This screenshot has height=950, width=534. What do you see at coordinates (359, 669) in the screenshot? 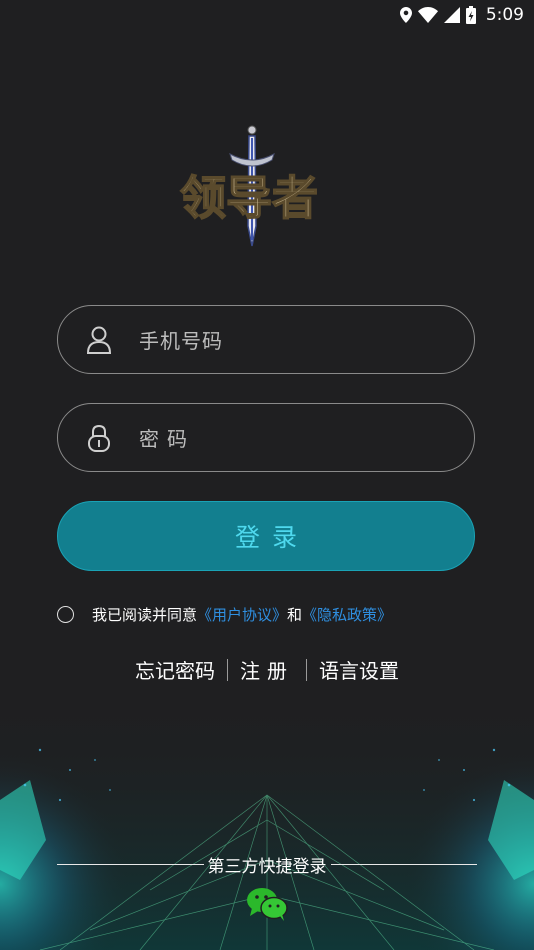
I see `language-settings-link: 语言设置` at bounding box center [359, 669].